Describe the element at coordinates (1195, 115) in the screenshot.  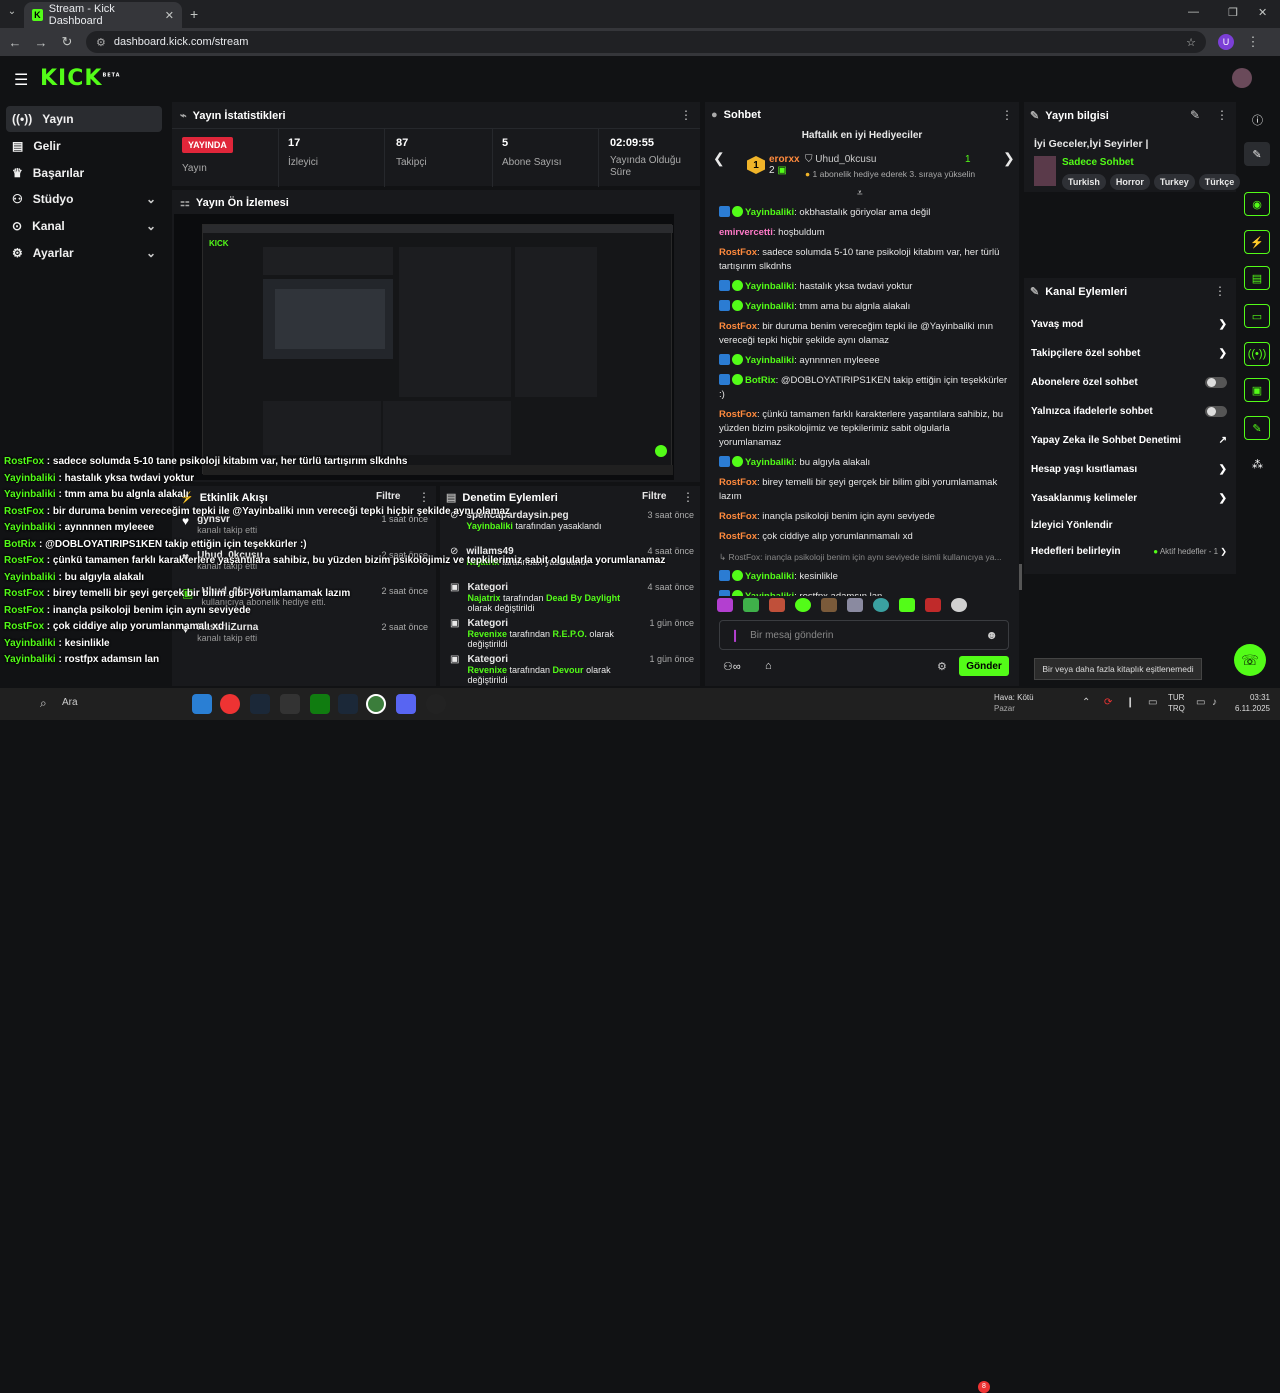
I see `edit-pencil-icon: ✎` at that location.